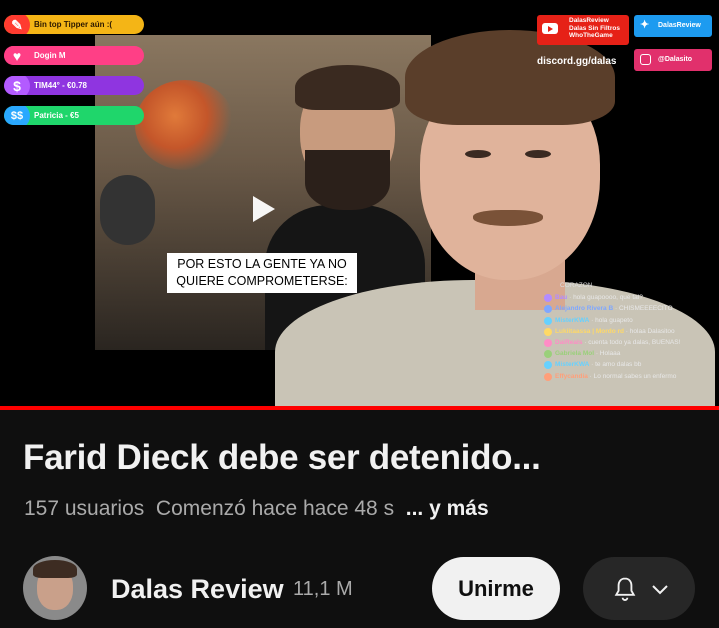 The height and width of the screenshot is (628, 719). Describe the element at coordinates (17, 55) in the screenshot. I see `heart-icon: ♥` at that location.